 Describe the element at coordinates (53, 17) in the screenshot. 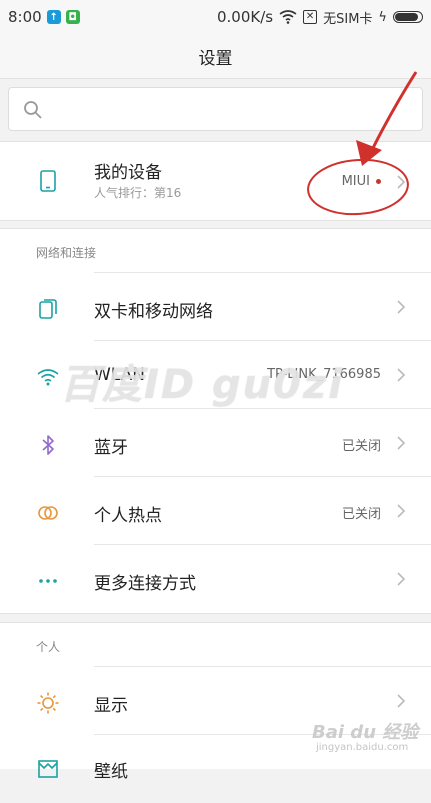

I see `upload-icon: ↑` at that location.